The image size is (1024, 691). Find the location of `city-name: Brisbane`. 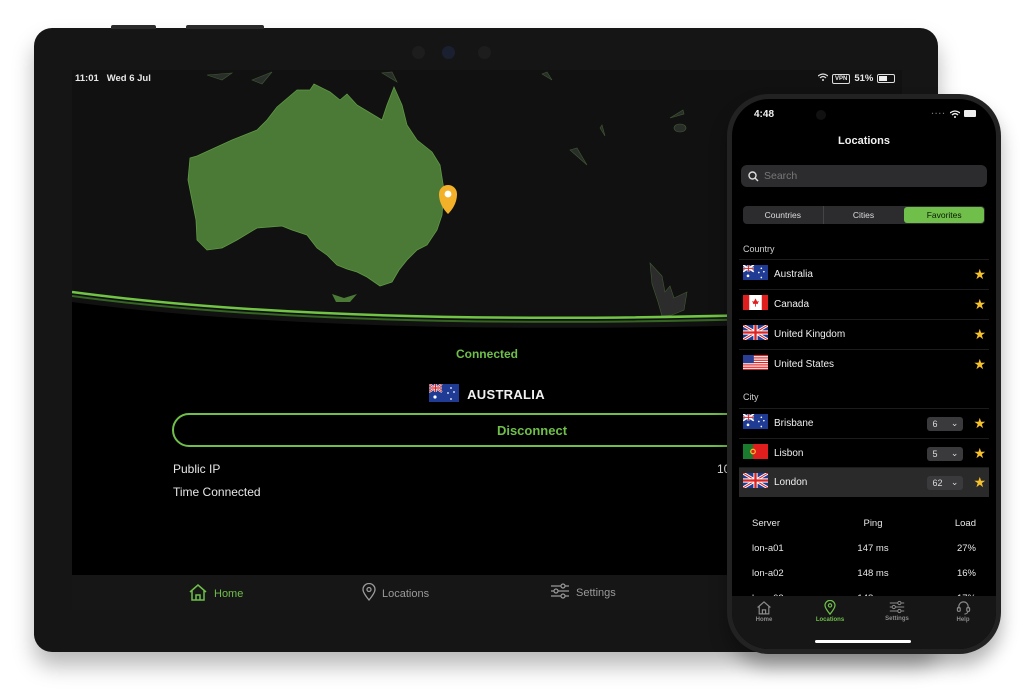

city-name: Brisbane is located at coordinates (794, 423).